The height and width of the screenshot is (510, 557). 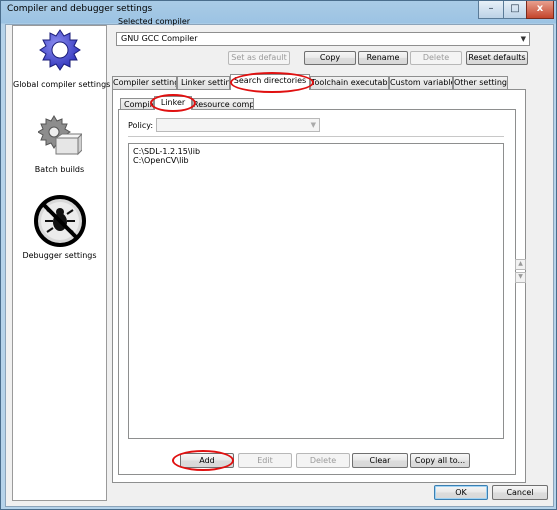 I want to click on policy-label: Policy:, so click(x=141, y=125).